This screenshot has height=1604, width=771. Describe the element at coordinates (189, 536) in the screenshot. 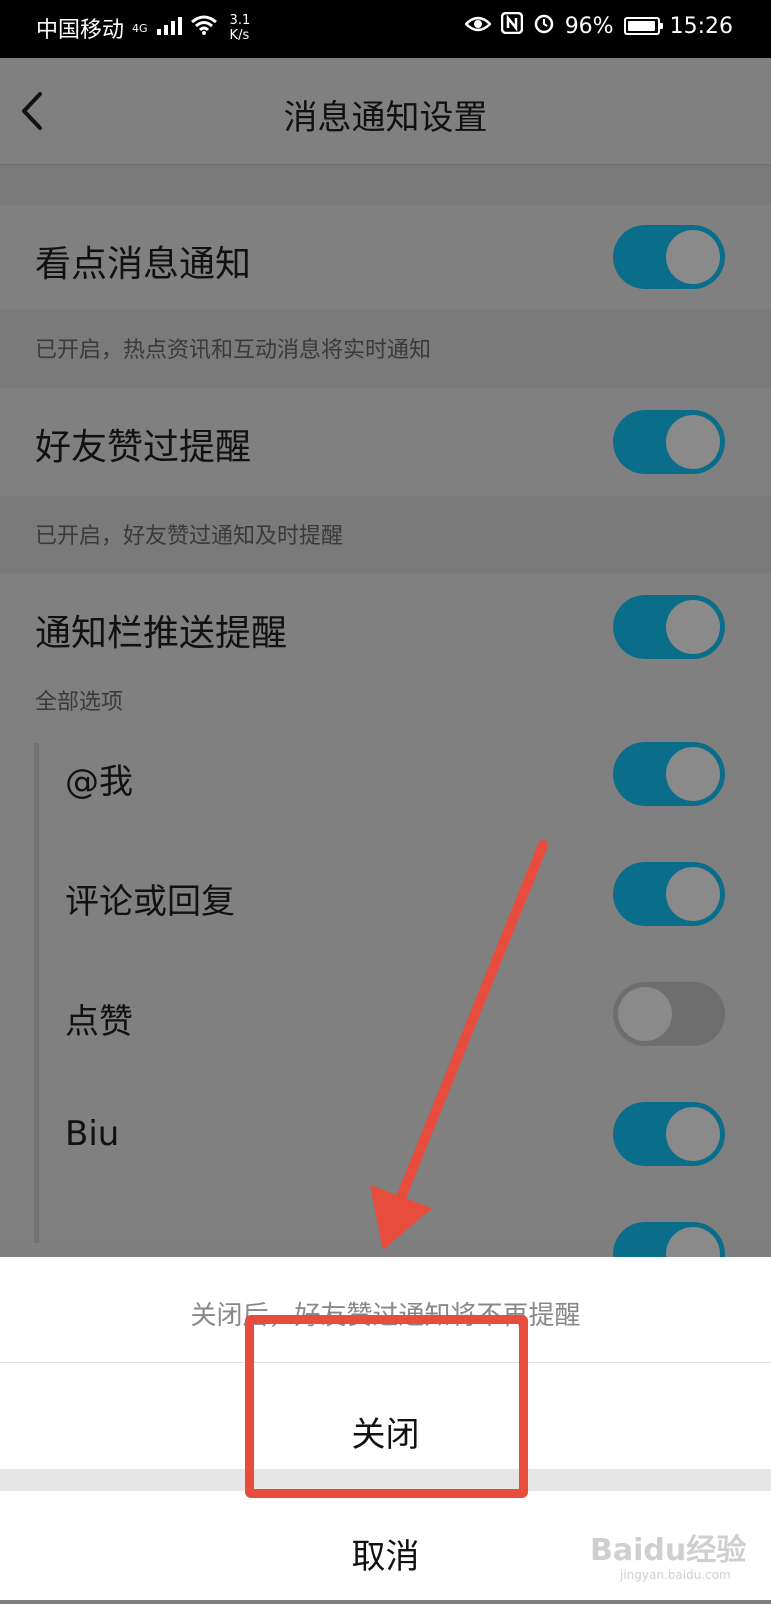

I see `setting-note: 已开启，好友赞过通知及时提醒` at that location.